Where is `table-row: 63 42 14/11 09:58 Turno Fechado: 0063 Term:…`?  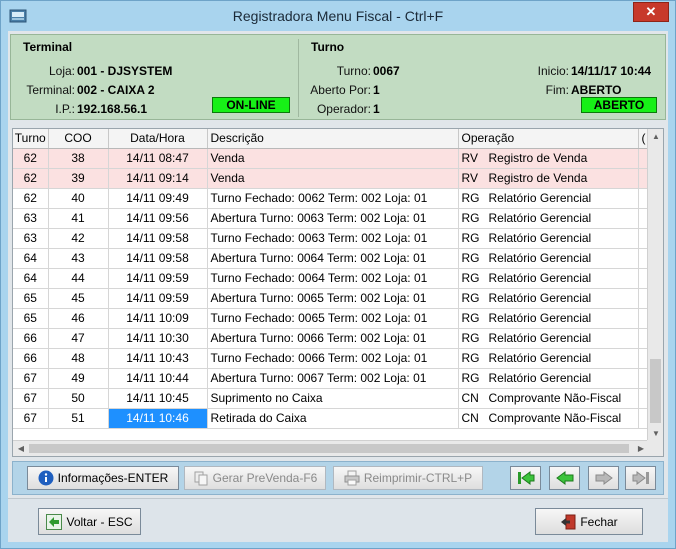
table-row: 63 42 14/11 09:58 Turno Fechado: 0063 Term:… is located at coordinates (331, 238).